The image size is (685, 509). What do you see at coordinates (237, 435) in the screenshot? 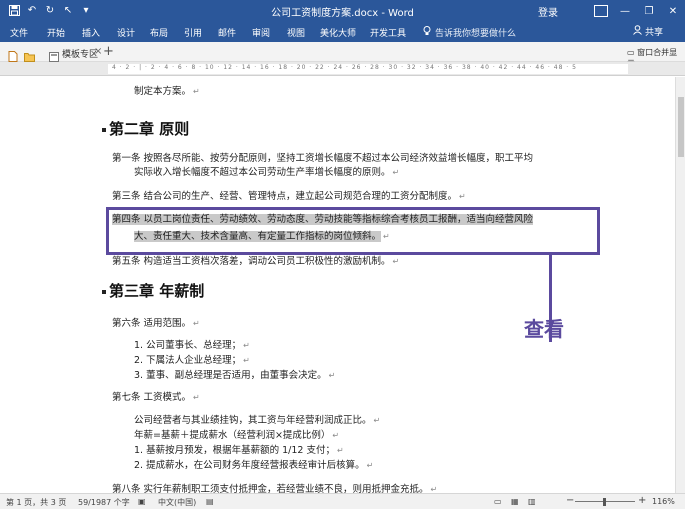
I see `paragraph-line: 年薪=基薪＋提成薪水（经营利润×提成比例） ↵` at bounding box center [237, 435].